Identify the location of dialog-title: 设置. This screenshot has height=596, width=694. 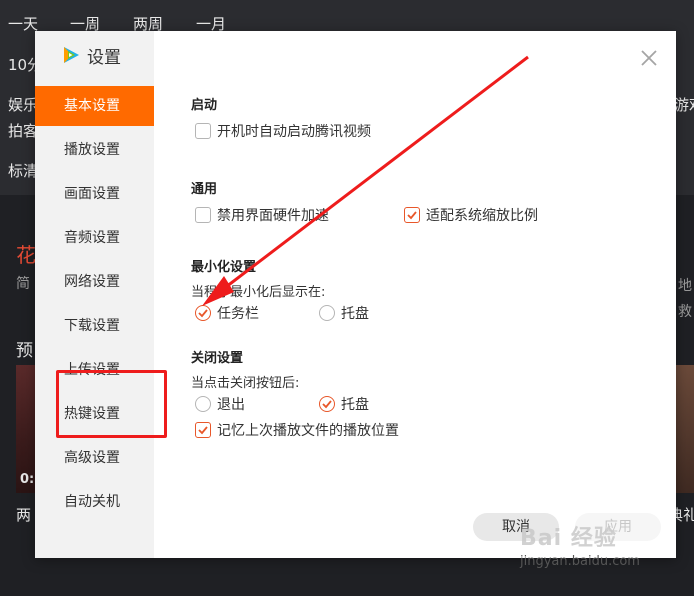
(91, 55).